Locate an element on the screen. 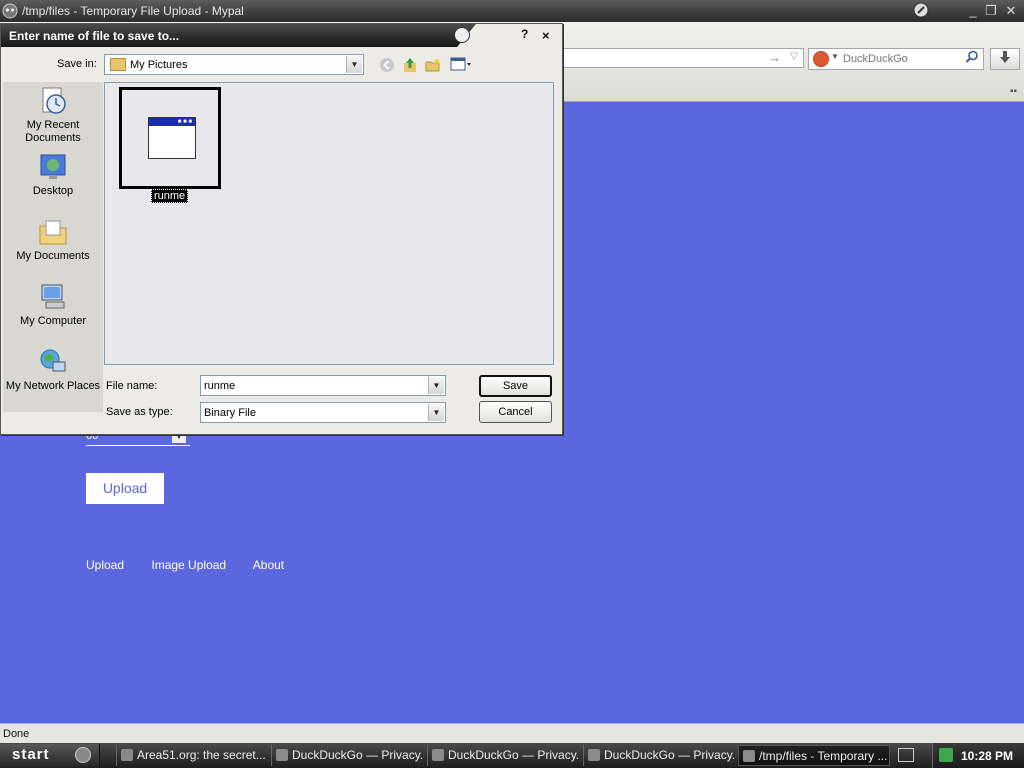 This screenshot has width=1024, height=768. place-my-documents: My Documents is located at coordinates (53, 240).